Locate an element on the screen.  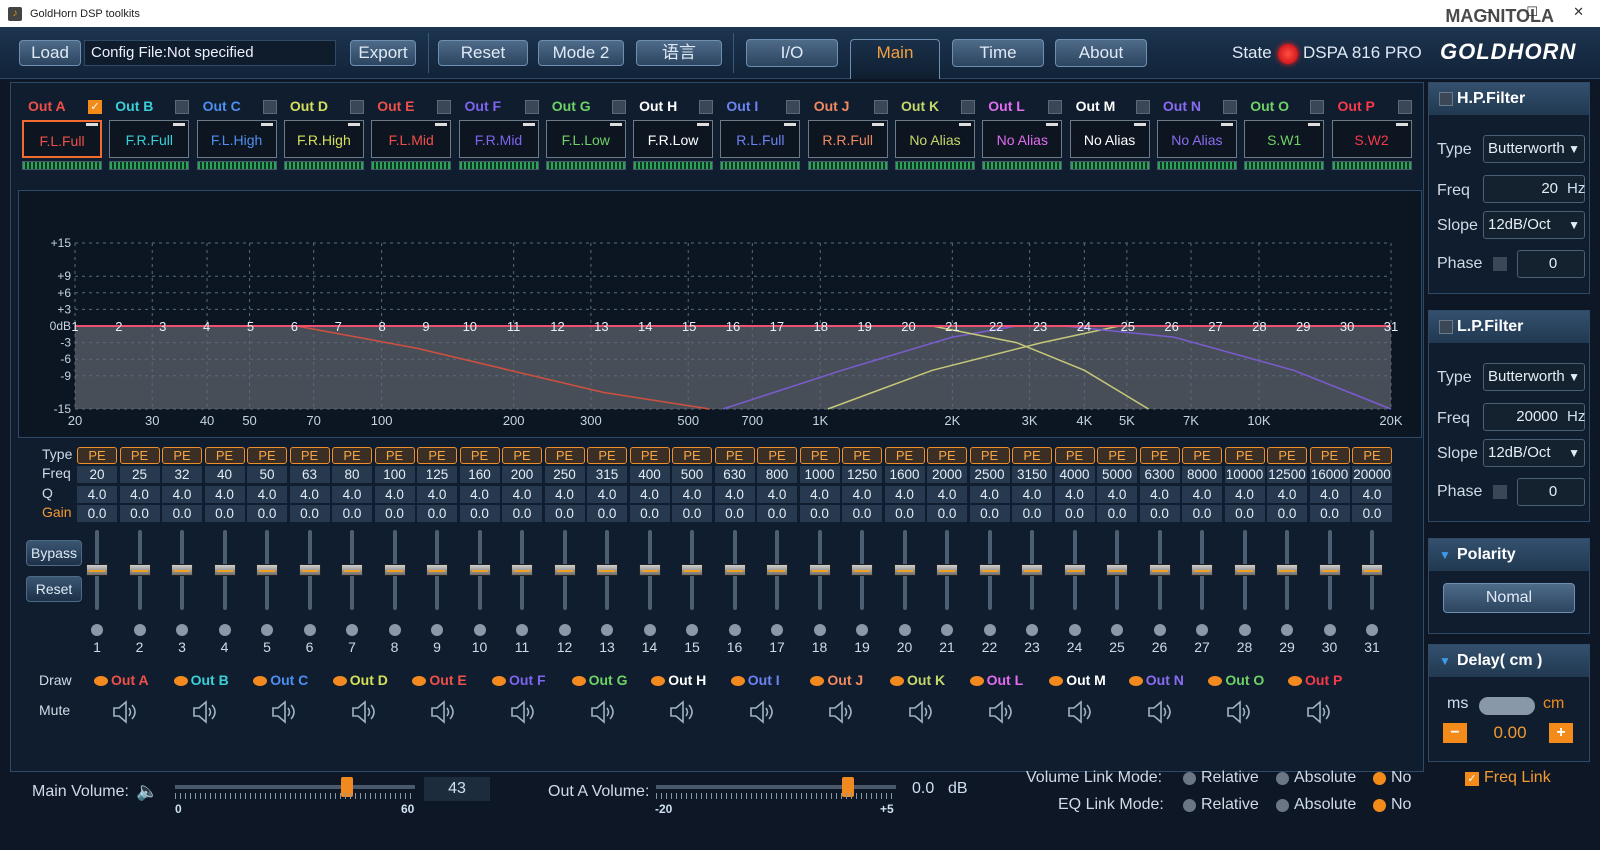
eq-freq-cell: 3150 is located at coordinates (1032, 474).